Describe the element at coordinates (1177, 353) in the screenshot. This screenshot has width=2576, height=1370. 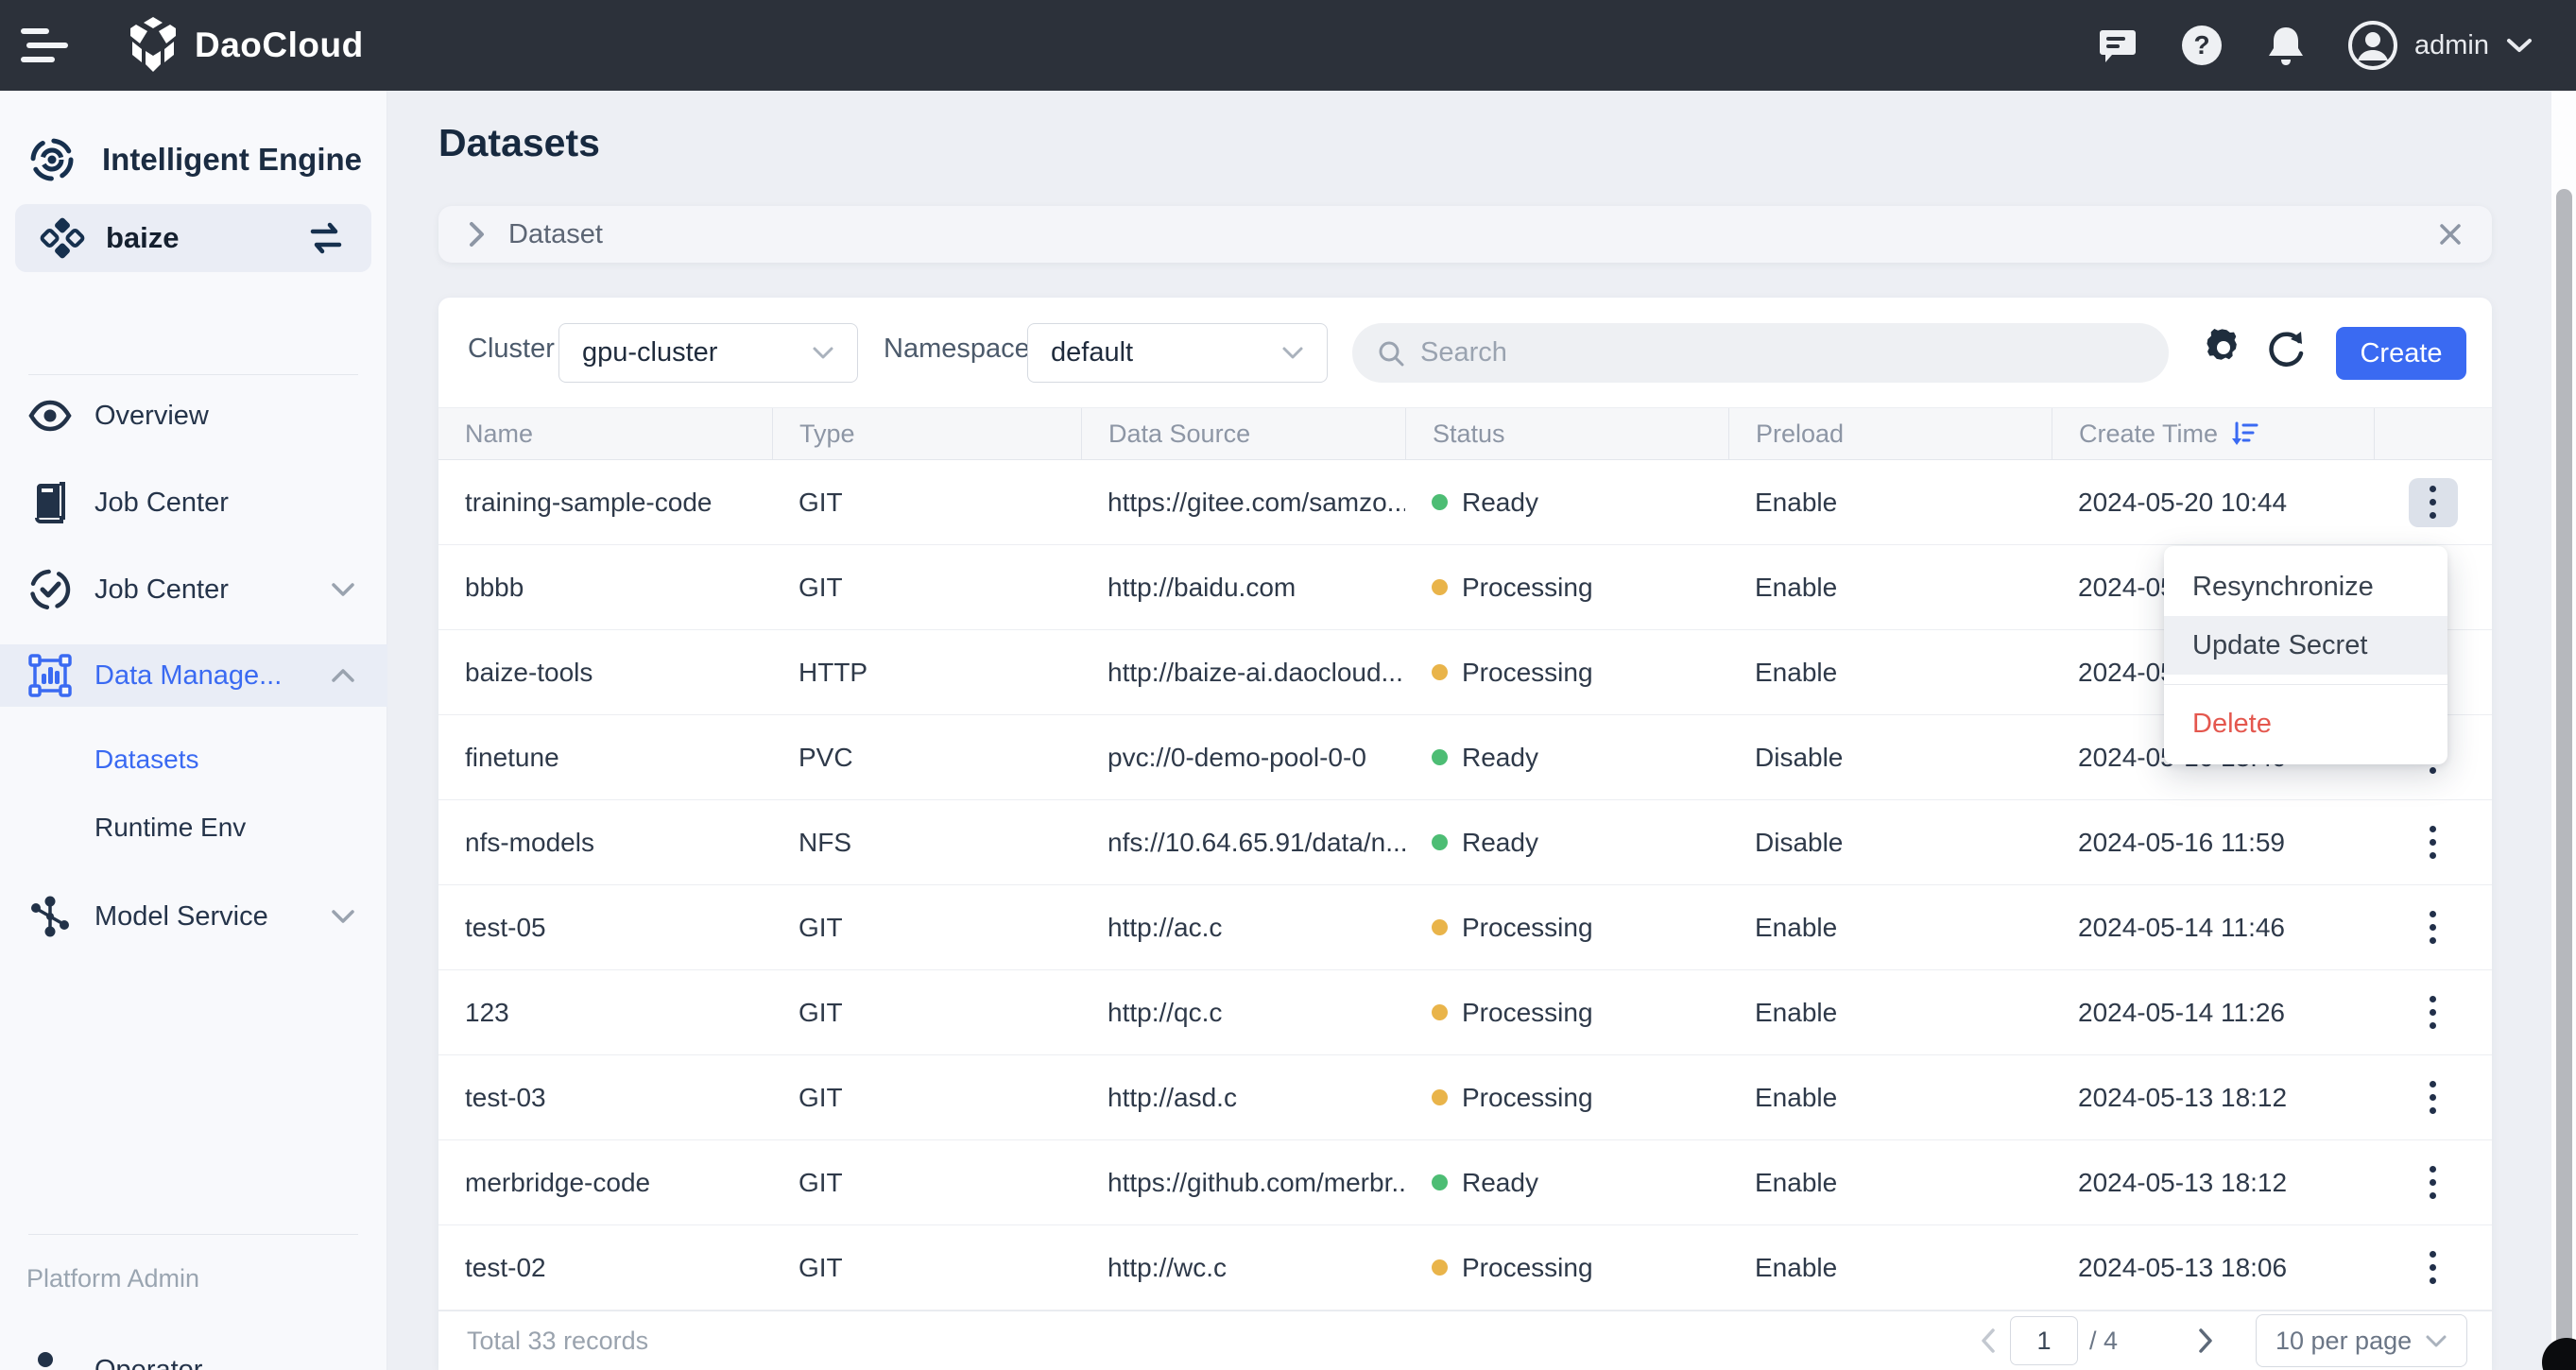
I see `namespace-select: default` at that location.